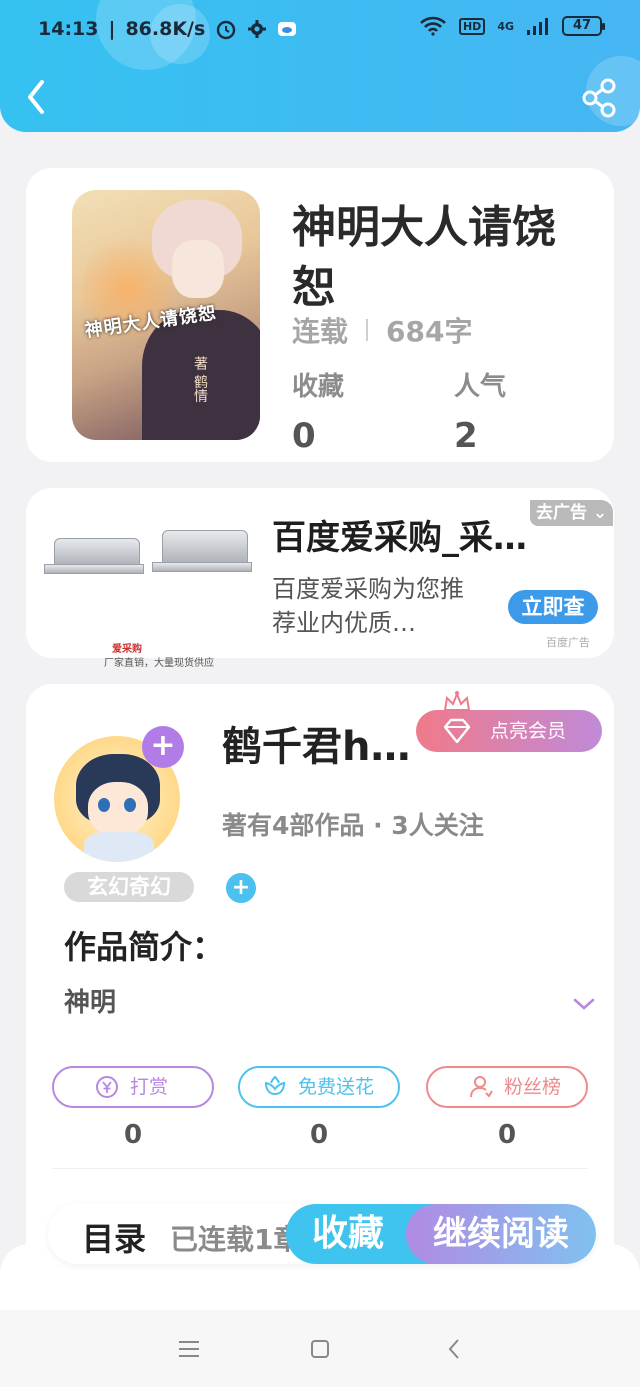 Image resolution: width=640 pixels, height=1387 pixels. I want to click on ad-image-slogan: 厂家直销，大量现货供应, so click(159, 663).